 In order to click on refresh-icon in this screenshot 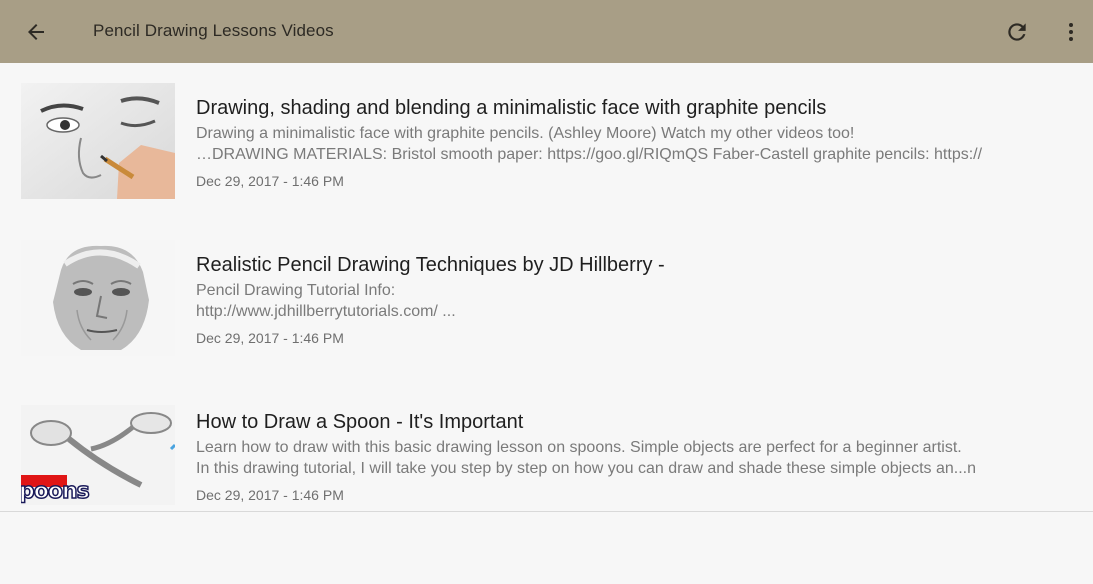, I will do `click(1017, 32)`.